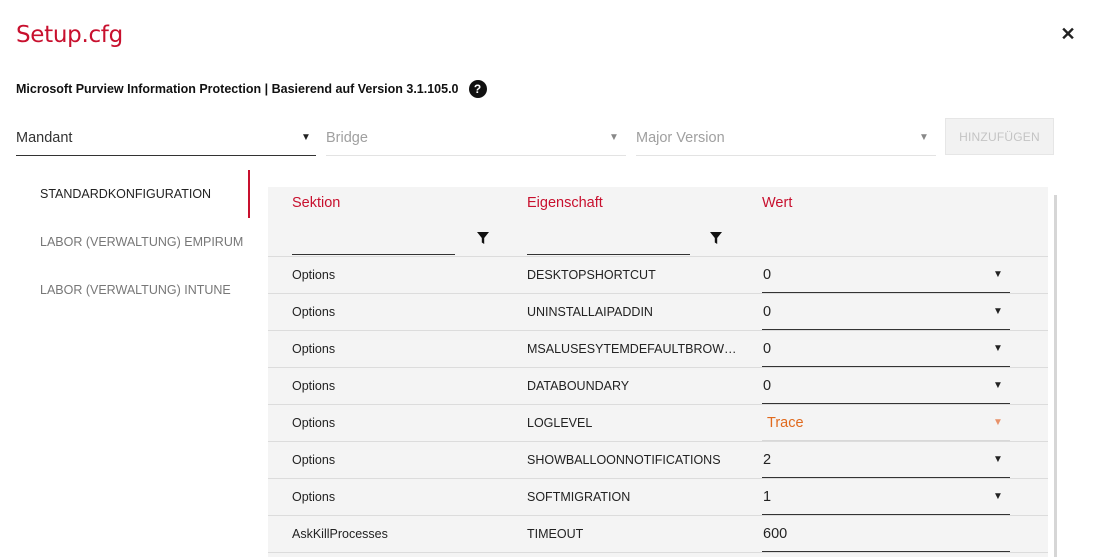 This screenshot has height=557, width=1100. Describe the element at coordinates (767, 459) in the screenshot. I see `value-text: 2` at that location.